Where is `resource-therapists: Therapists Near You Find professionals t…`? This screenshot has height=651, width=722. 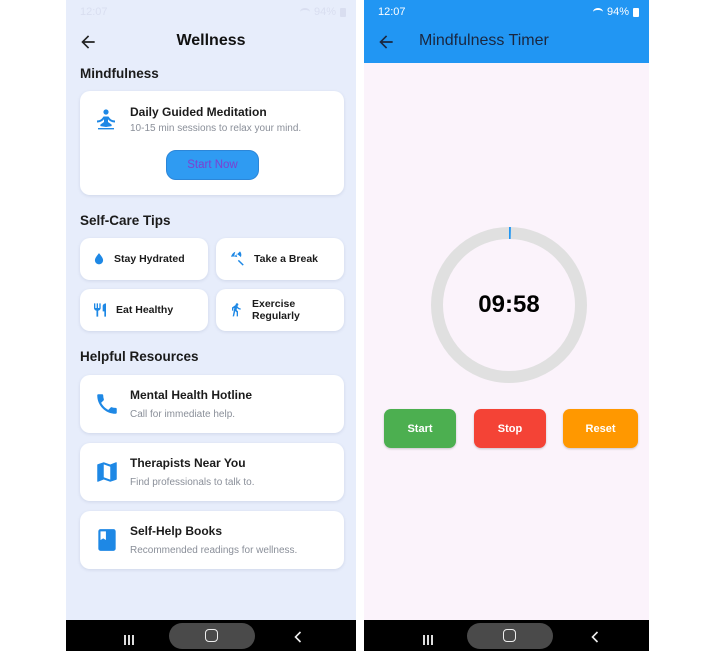 resource-therapists: Therapists Near You Find professionals t… is located at coordinates (212, 472).